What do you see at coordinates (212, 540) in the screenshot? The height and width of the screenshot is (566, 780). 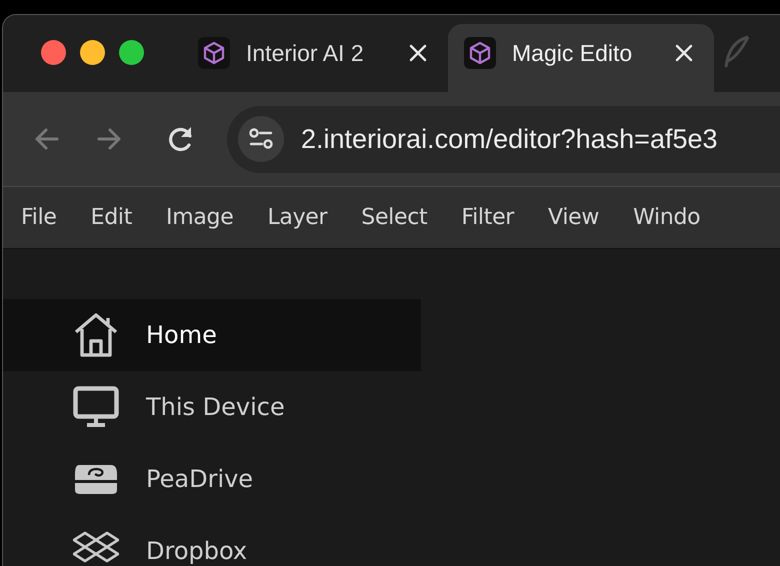 I see `sidebar-item: Dropbox` at bounding box center [212, 540].